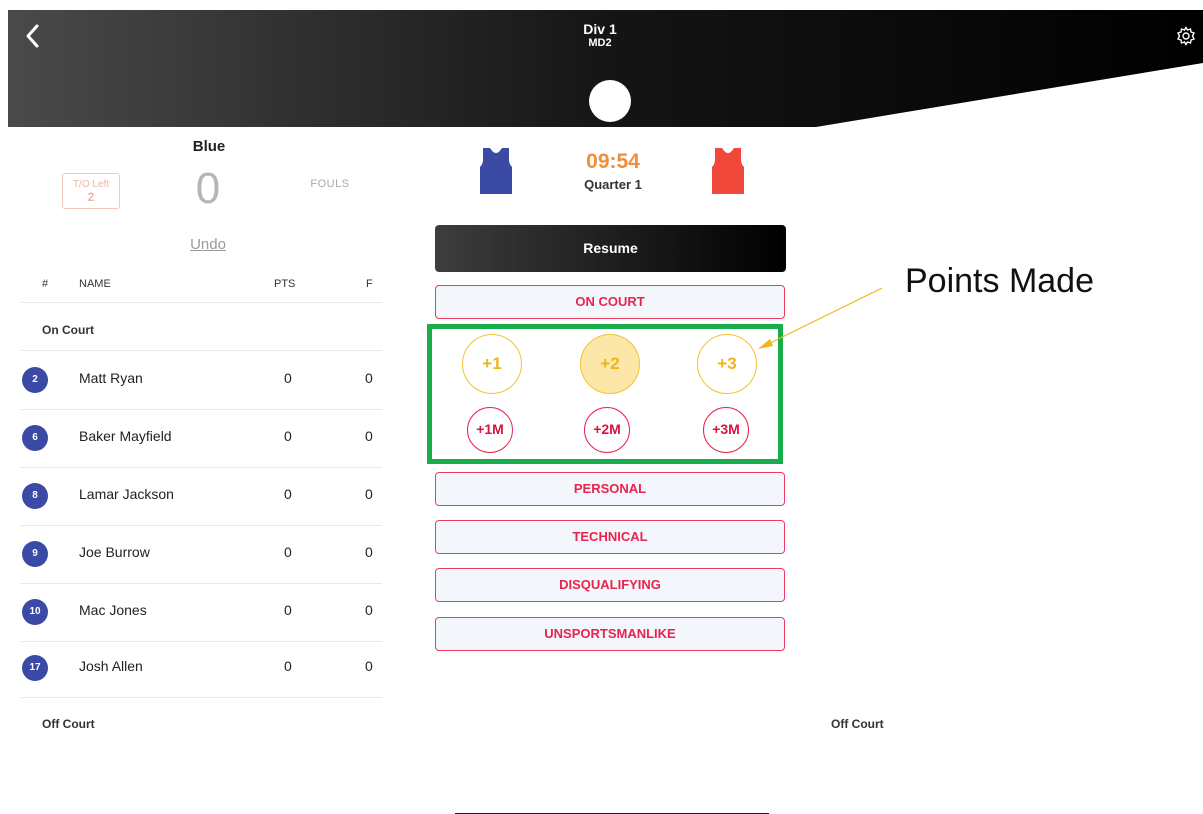 The width and height of the screenshot is (1203, 814). Describe the element at coordinates (201, 438) in the screenshot. I see `player-row: 6 Baker Mayfield 0 0` at that location.